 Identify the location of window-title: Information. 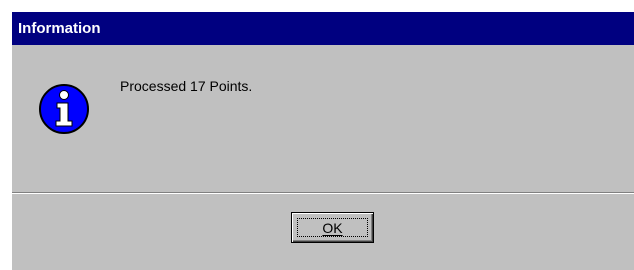
(59, 28).